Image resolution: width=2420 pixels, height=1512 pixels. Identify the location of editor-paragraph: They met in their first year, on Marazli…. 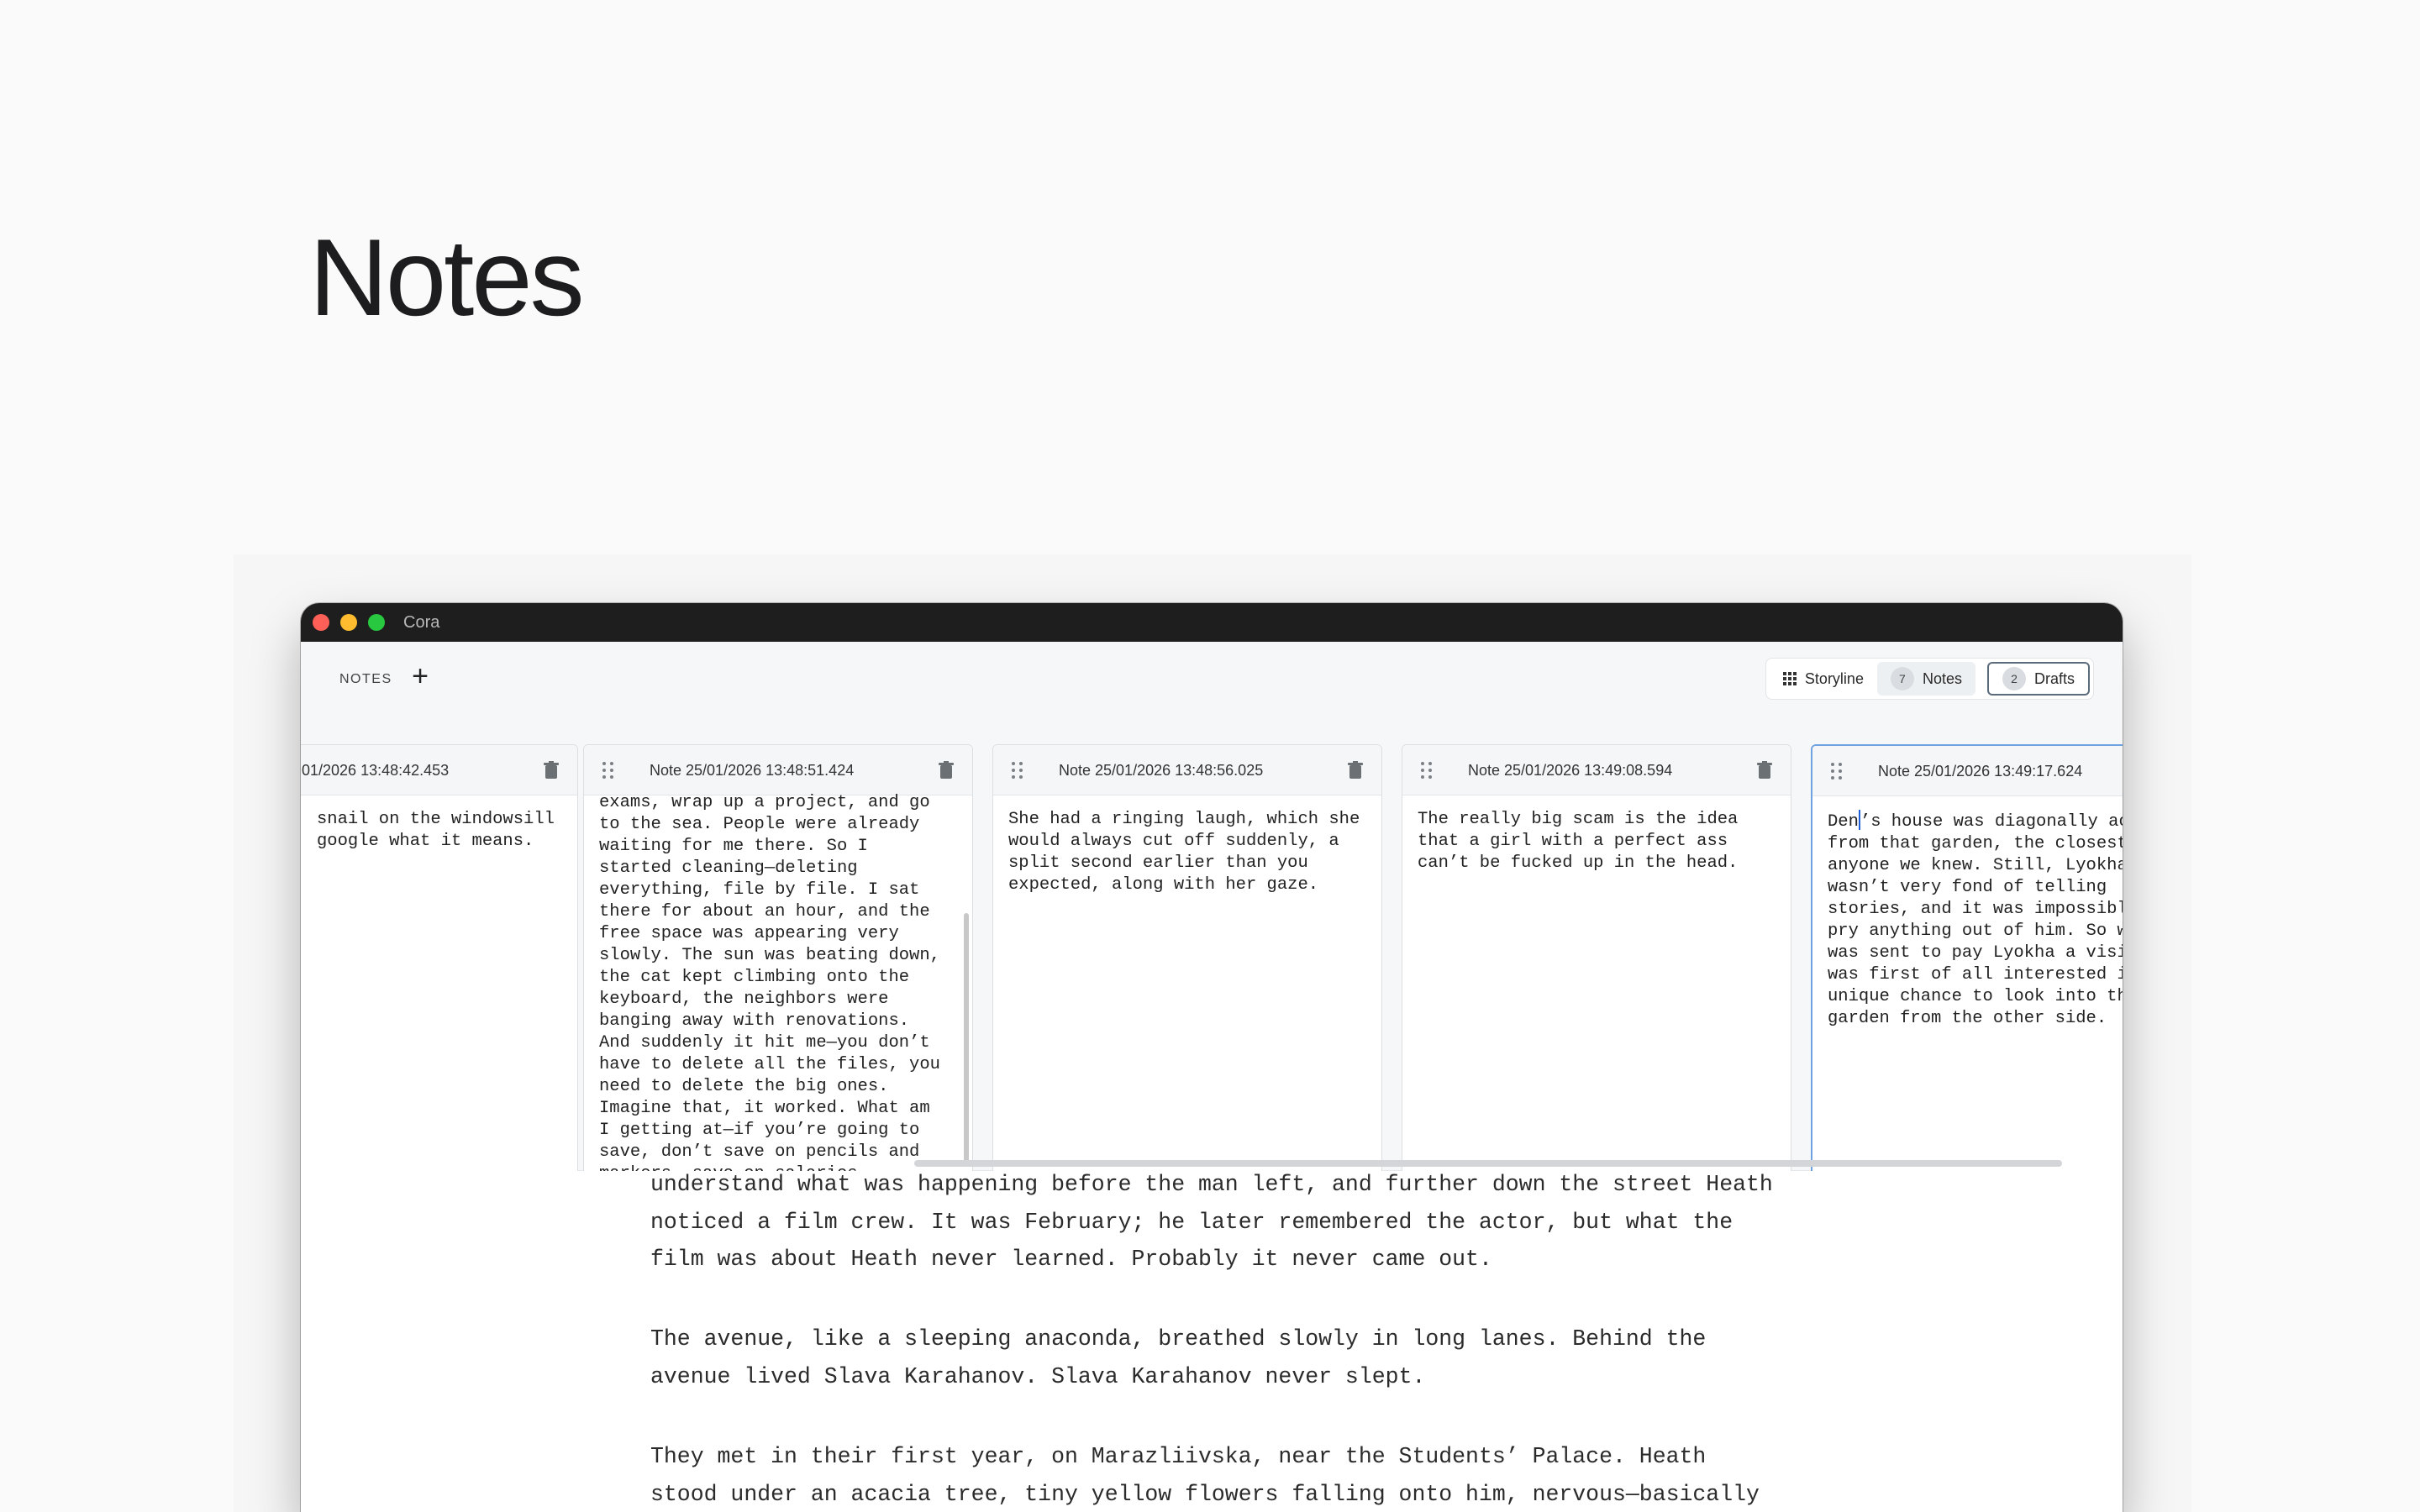
(1205, 1475).